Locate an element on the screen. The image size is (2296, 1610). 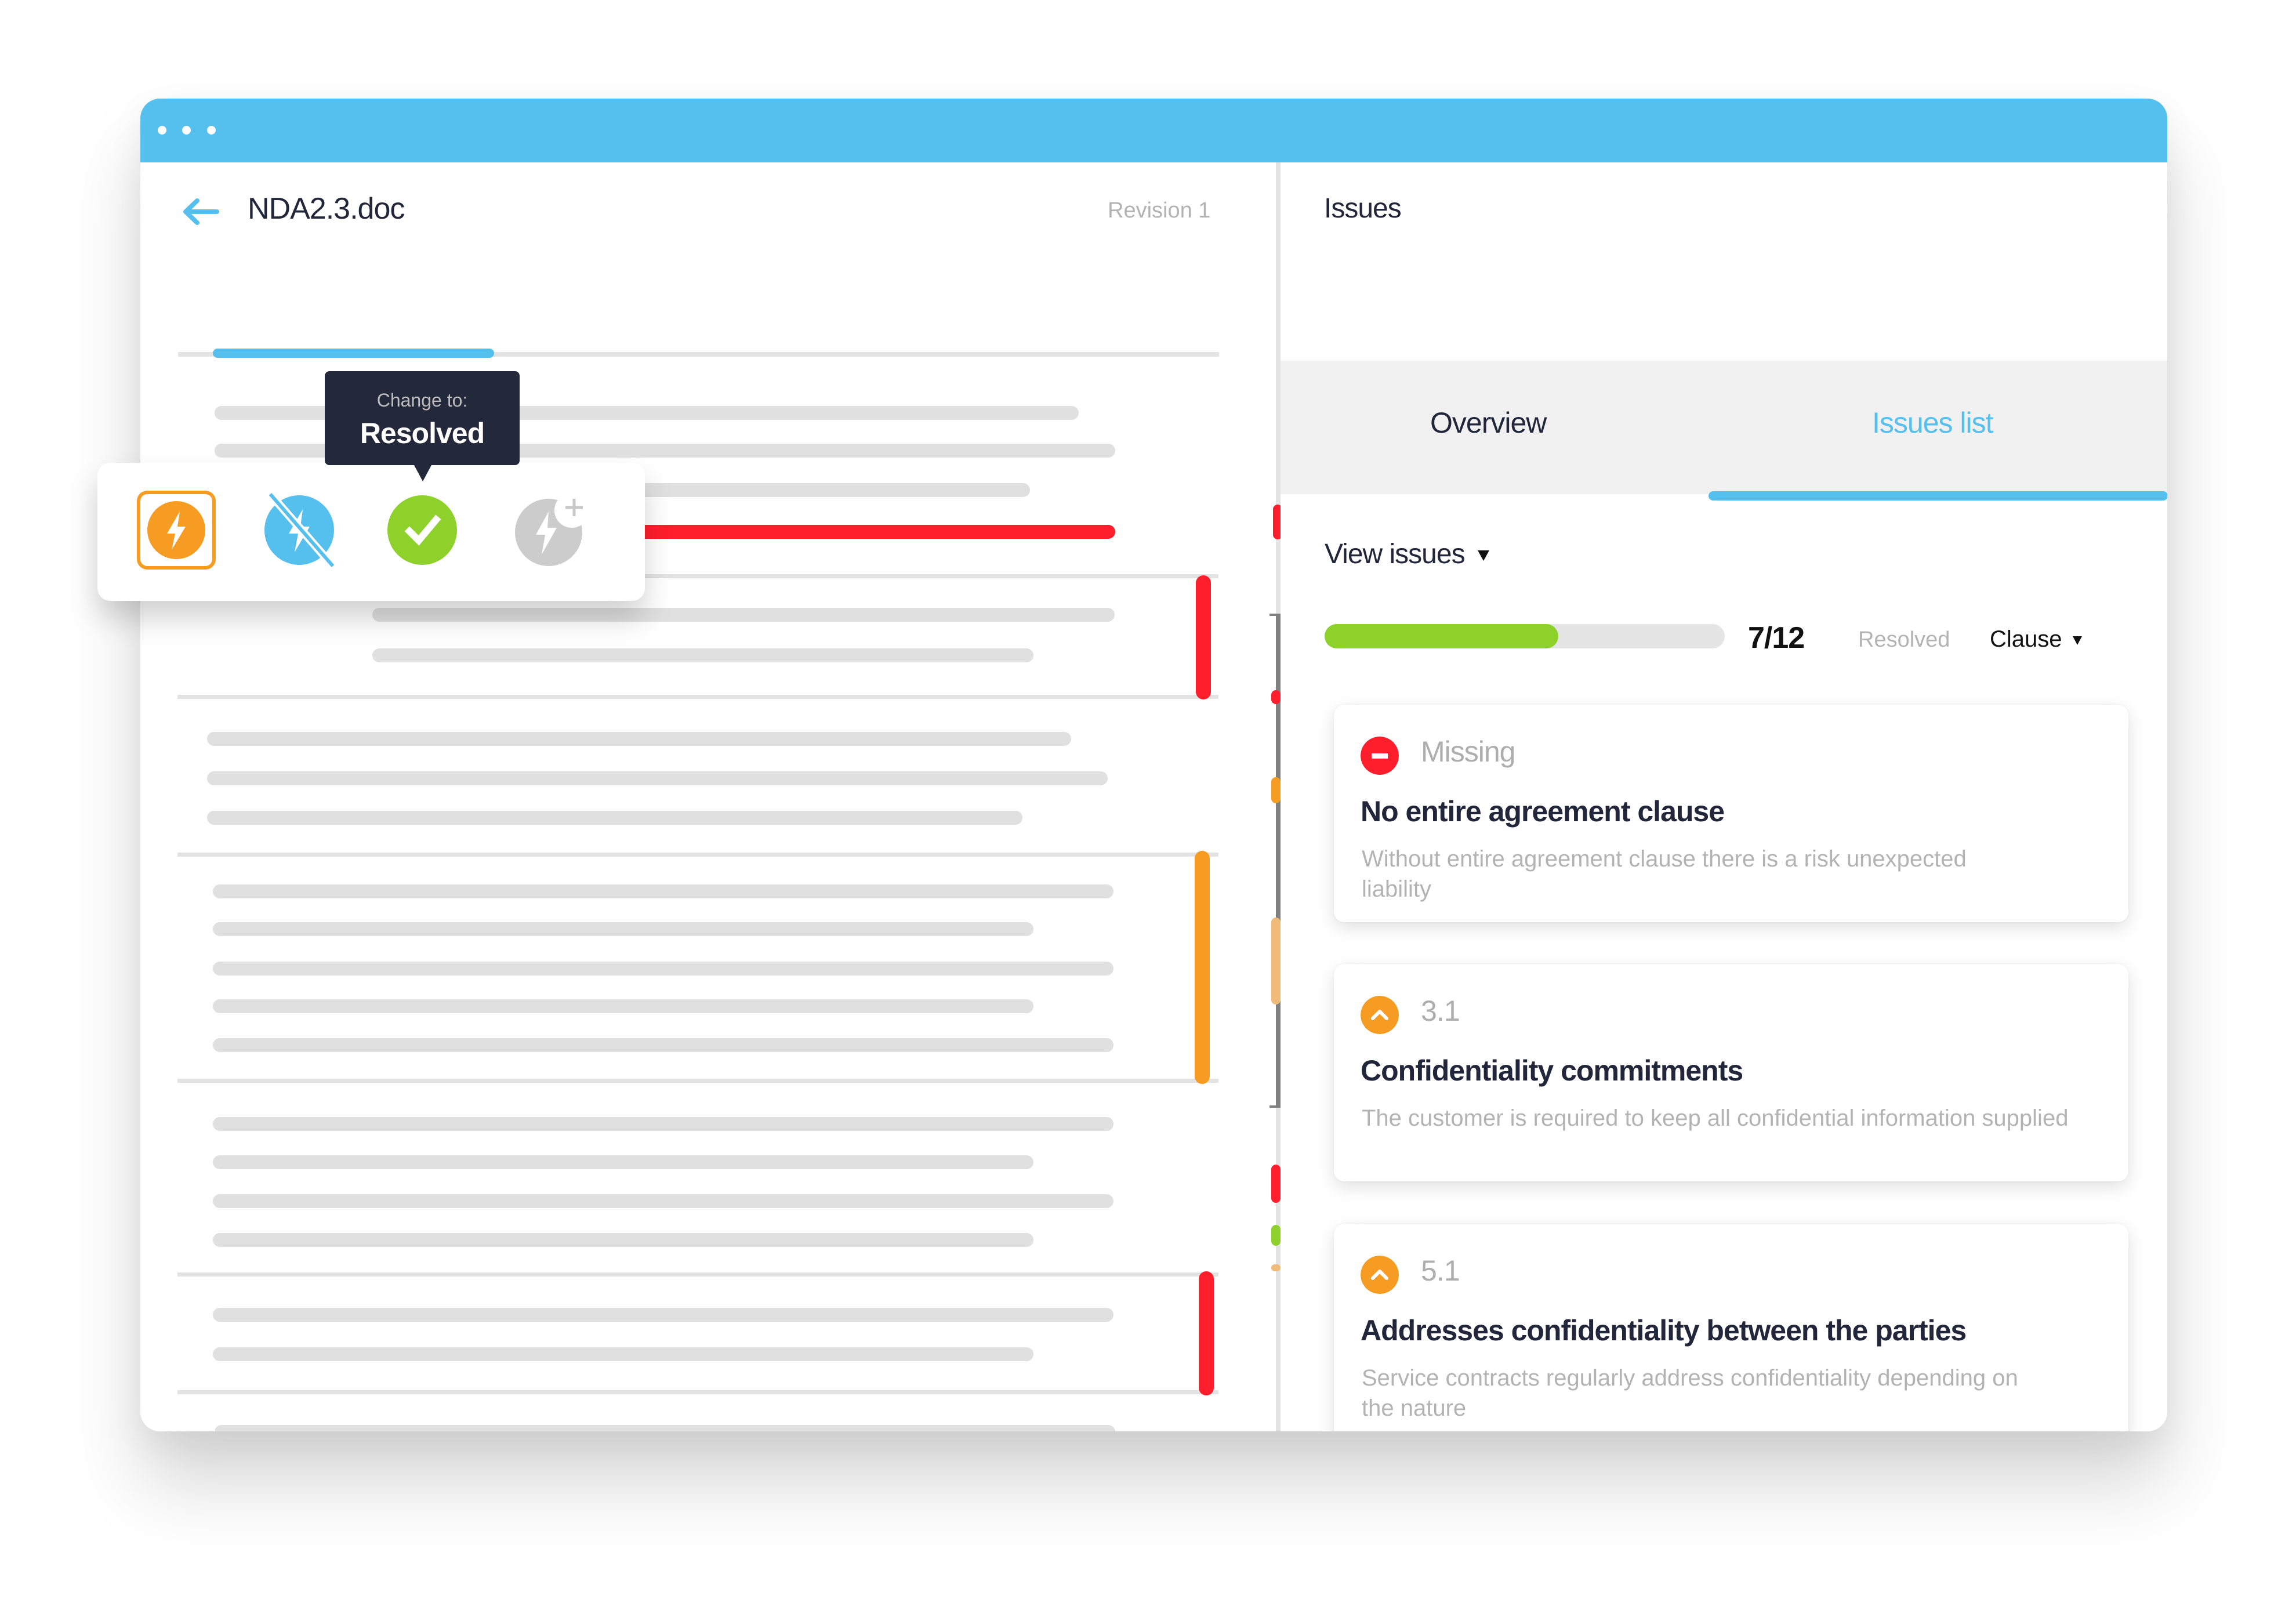
issues-title: Issues is located at coordinates (1363, 208).